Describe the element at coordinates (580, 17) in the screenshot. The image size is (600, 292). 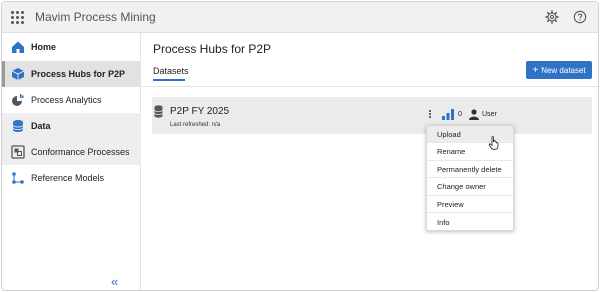
I see `help-icon` at that location.